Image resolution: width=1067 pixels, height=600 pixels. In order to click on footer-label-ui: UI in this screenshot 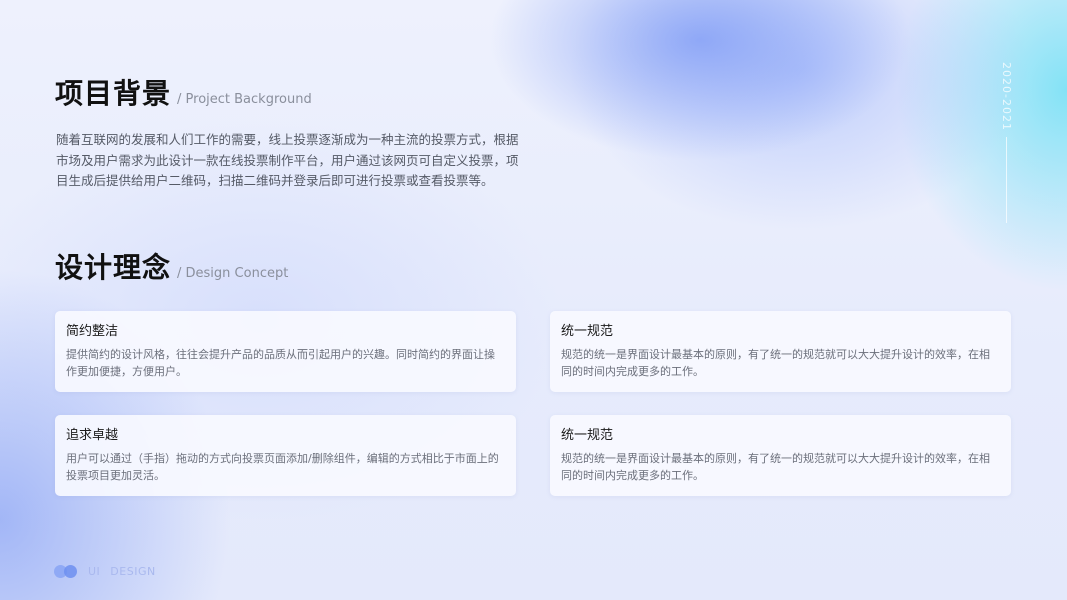, I will do `click(94, 571)`.